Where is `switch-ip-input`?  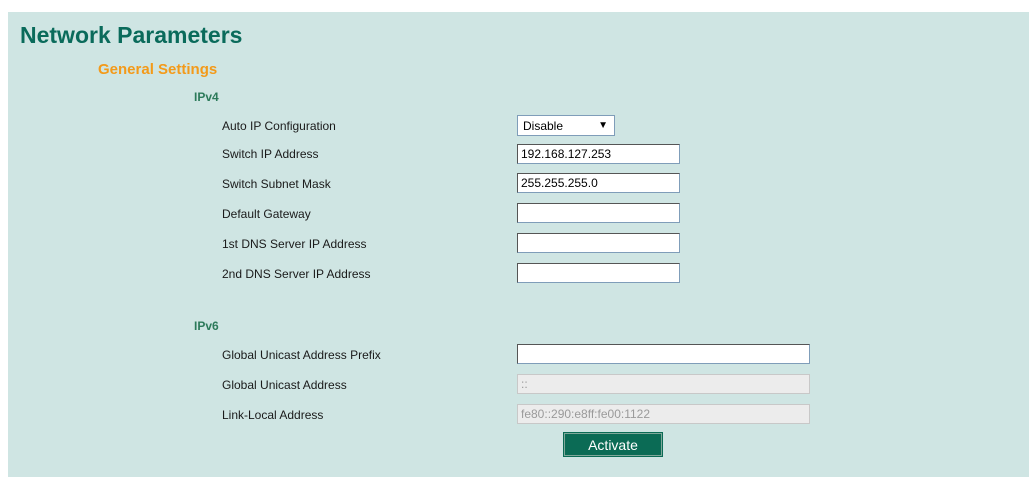 switch-ip-input is located at coordinates (598, 154).